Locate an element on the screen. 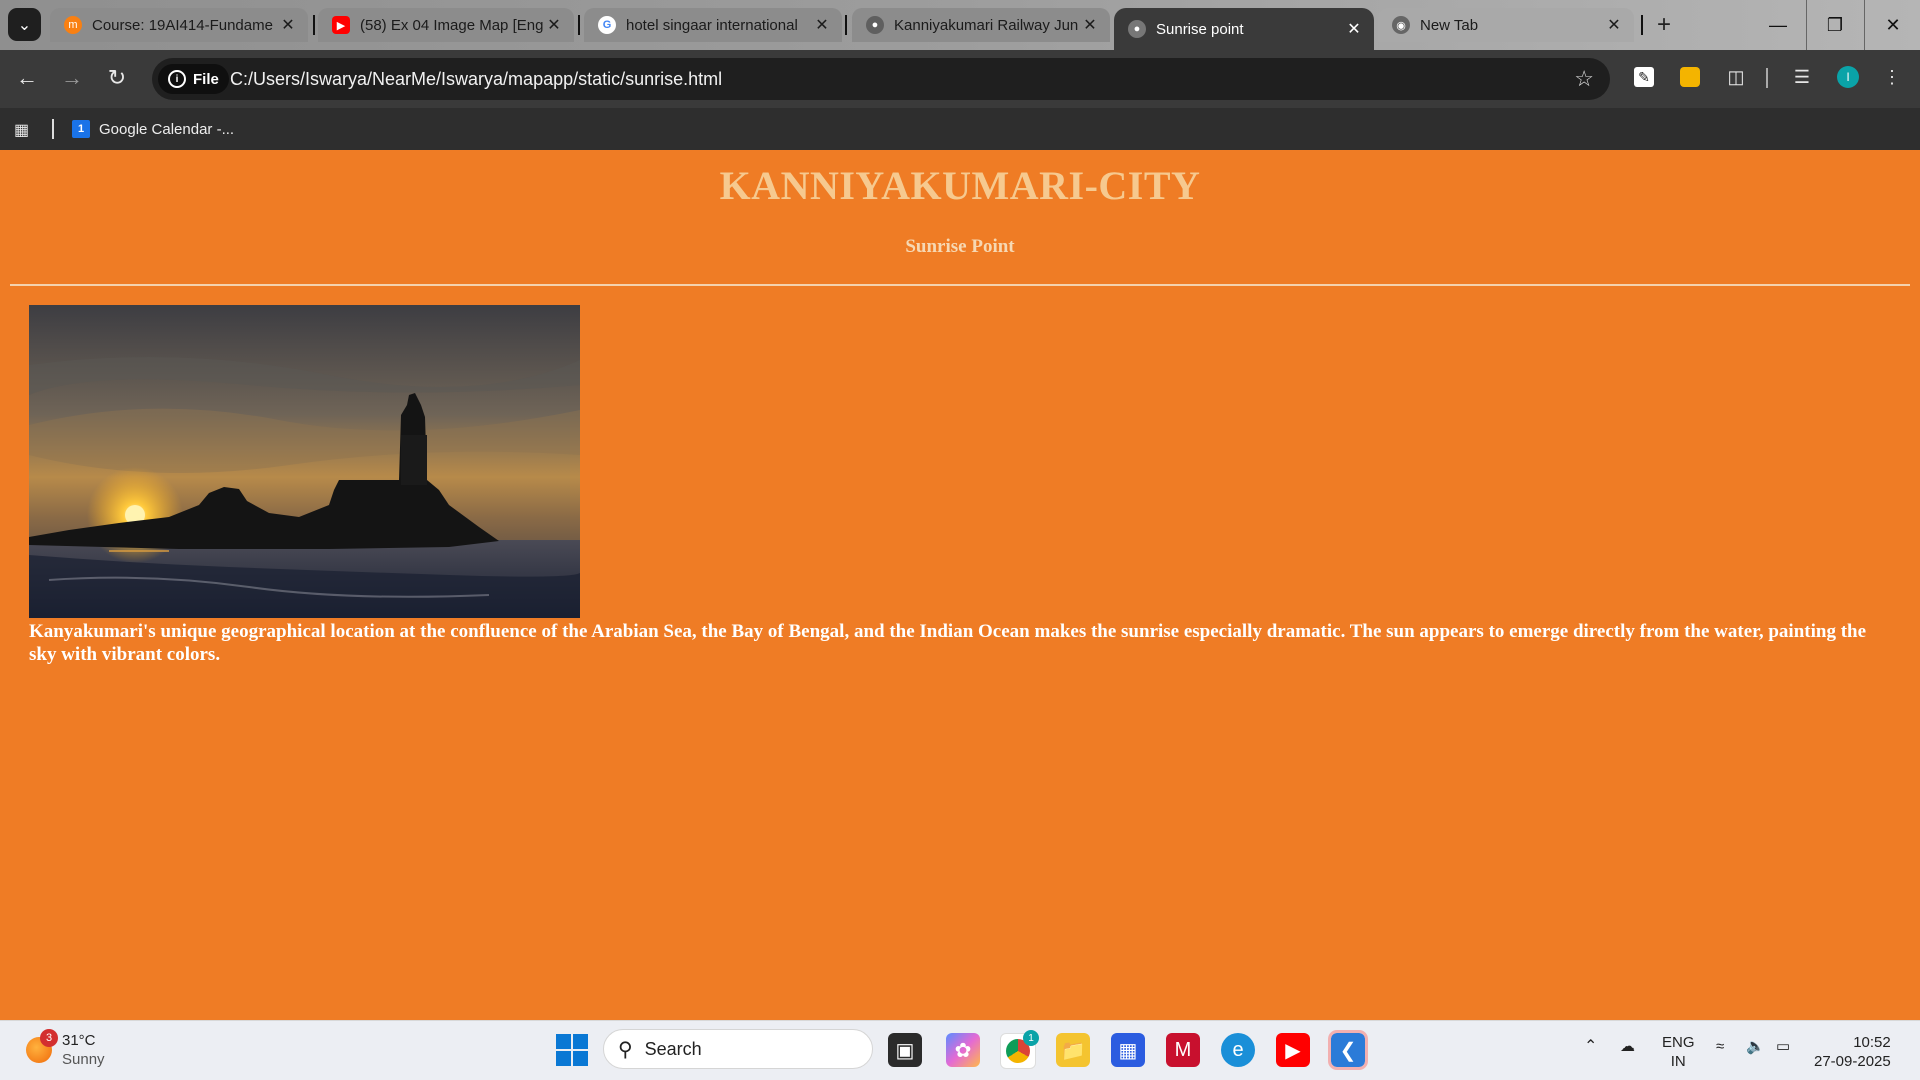 The height and width of the screenshot is (1080, 1920). minimize-button: — is located at coordinates (1778, 25).